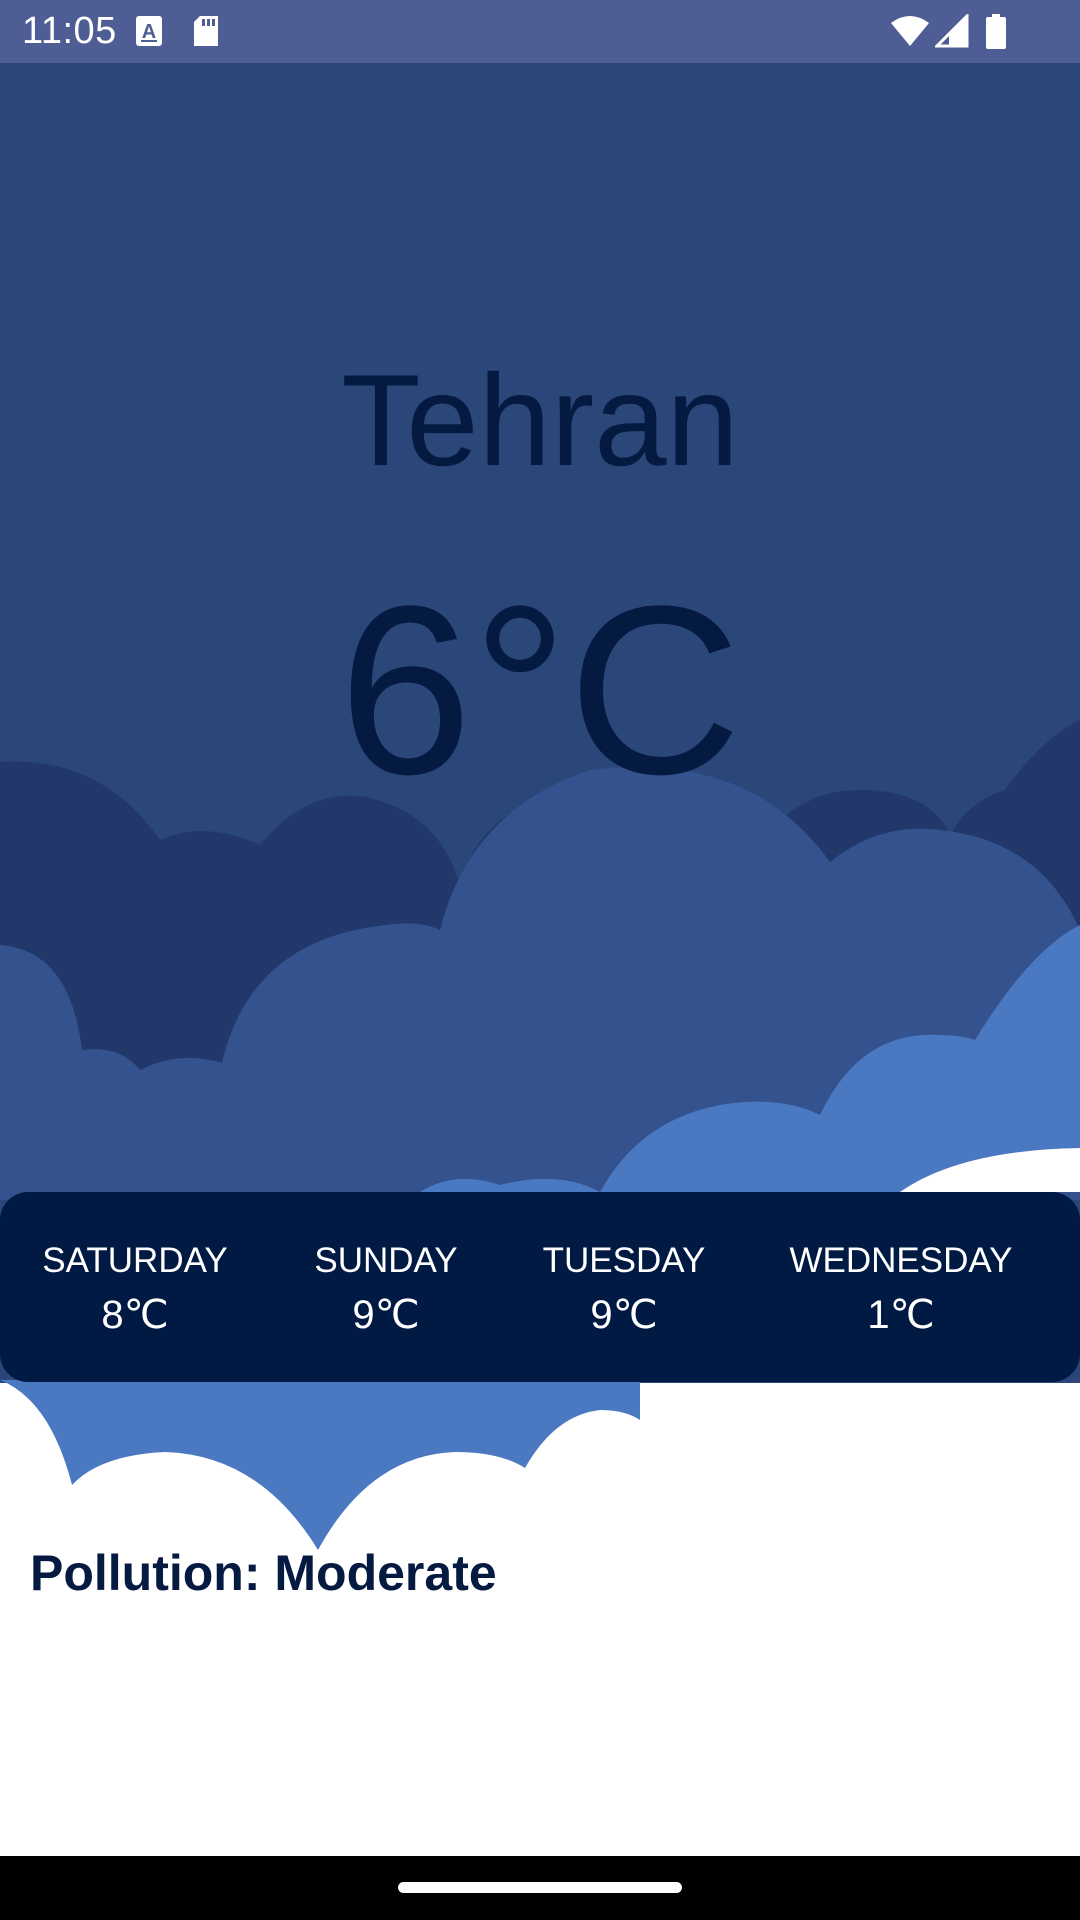 The height and width of the screenshot is (1920, 1080). Describe the element at coordinates (540, 31) in the screenshot. I see `status-bar: 11:05 A` at that location.